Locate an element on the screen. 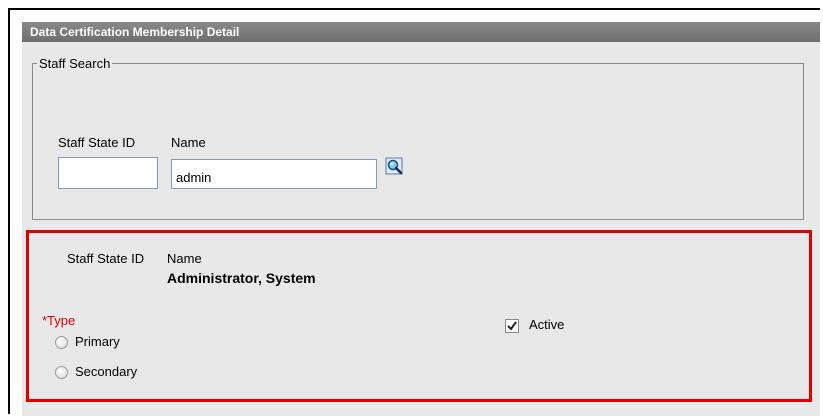 This screenshot has width=823, height=416. magnifier-icon is located at coordinates (395, 167).